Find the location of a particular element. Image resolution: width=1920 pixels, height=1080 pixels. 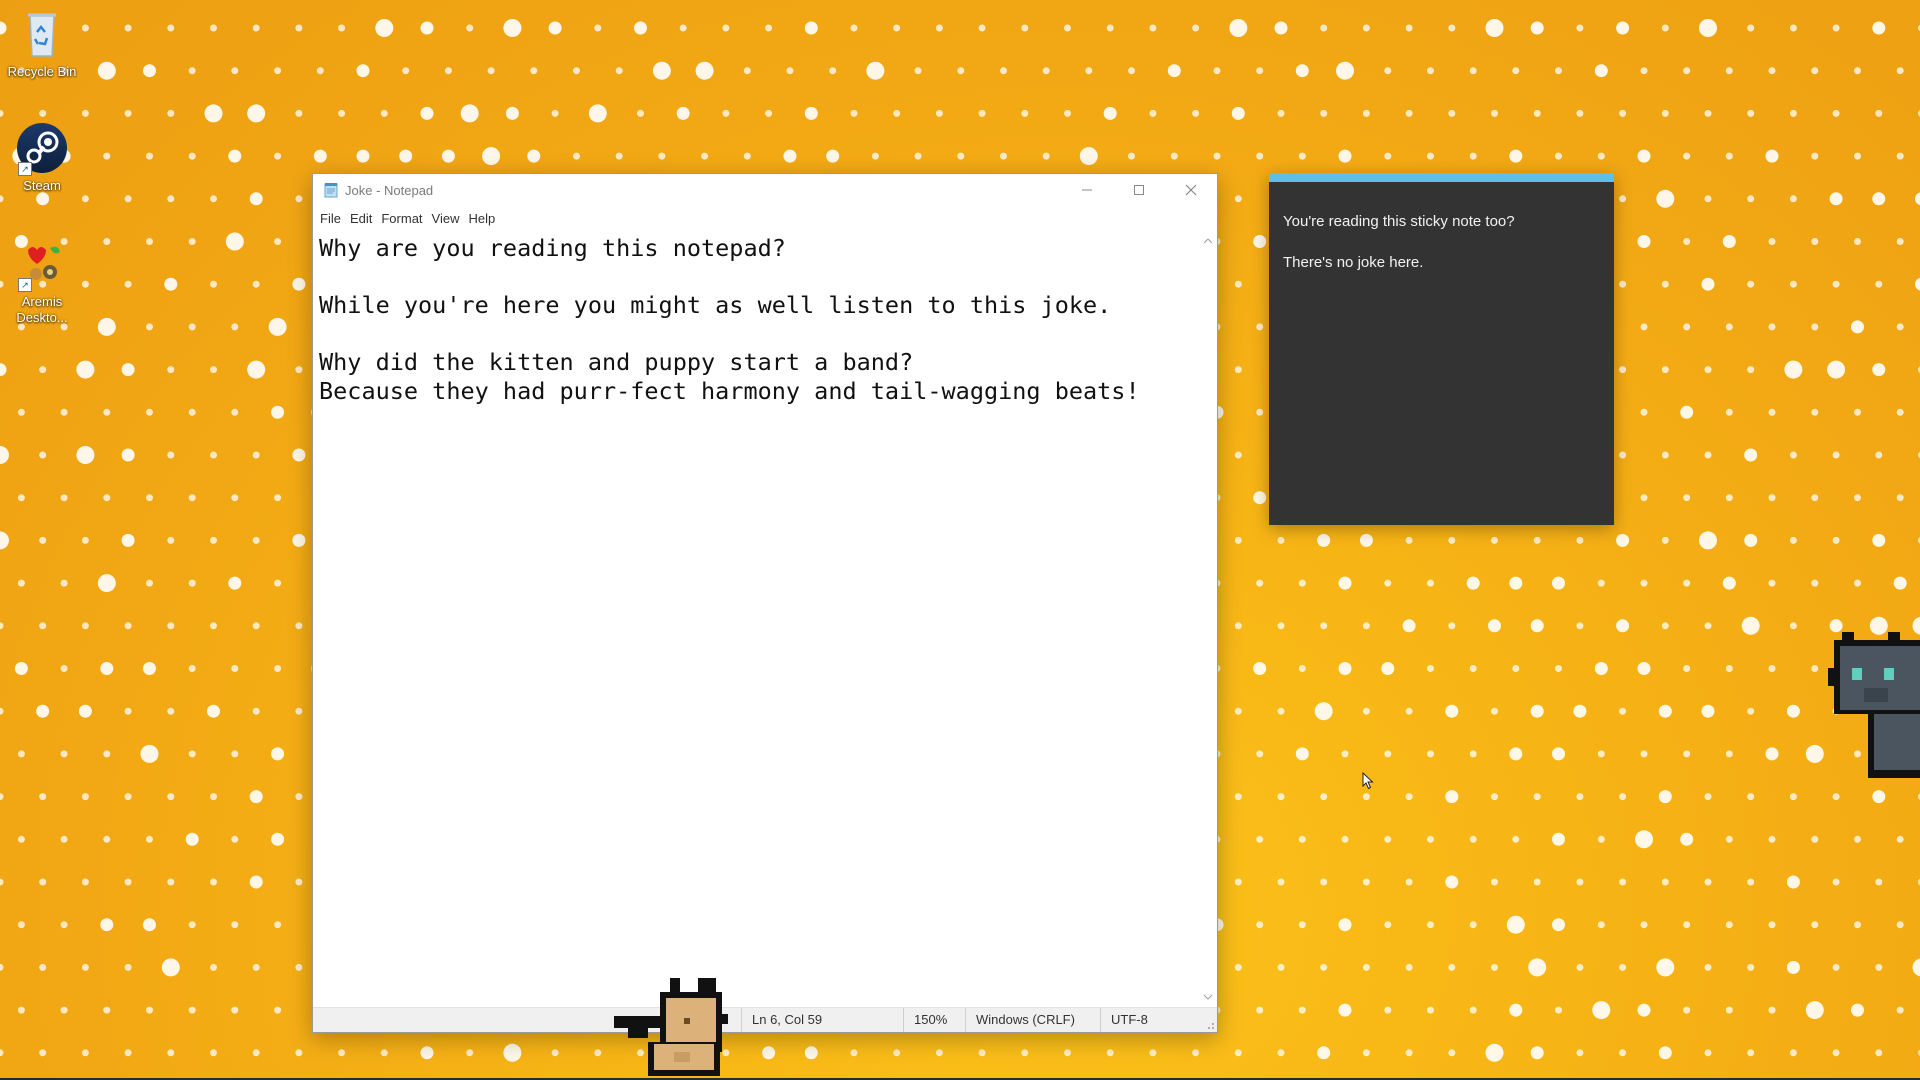

close-button is located at coordinates (1191, 190).